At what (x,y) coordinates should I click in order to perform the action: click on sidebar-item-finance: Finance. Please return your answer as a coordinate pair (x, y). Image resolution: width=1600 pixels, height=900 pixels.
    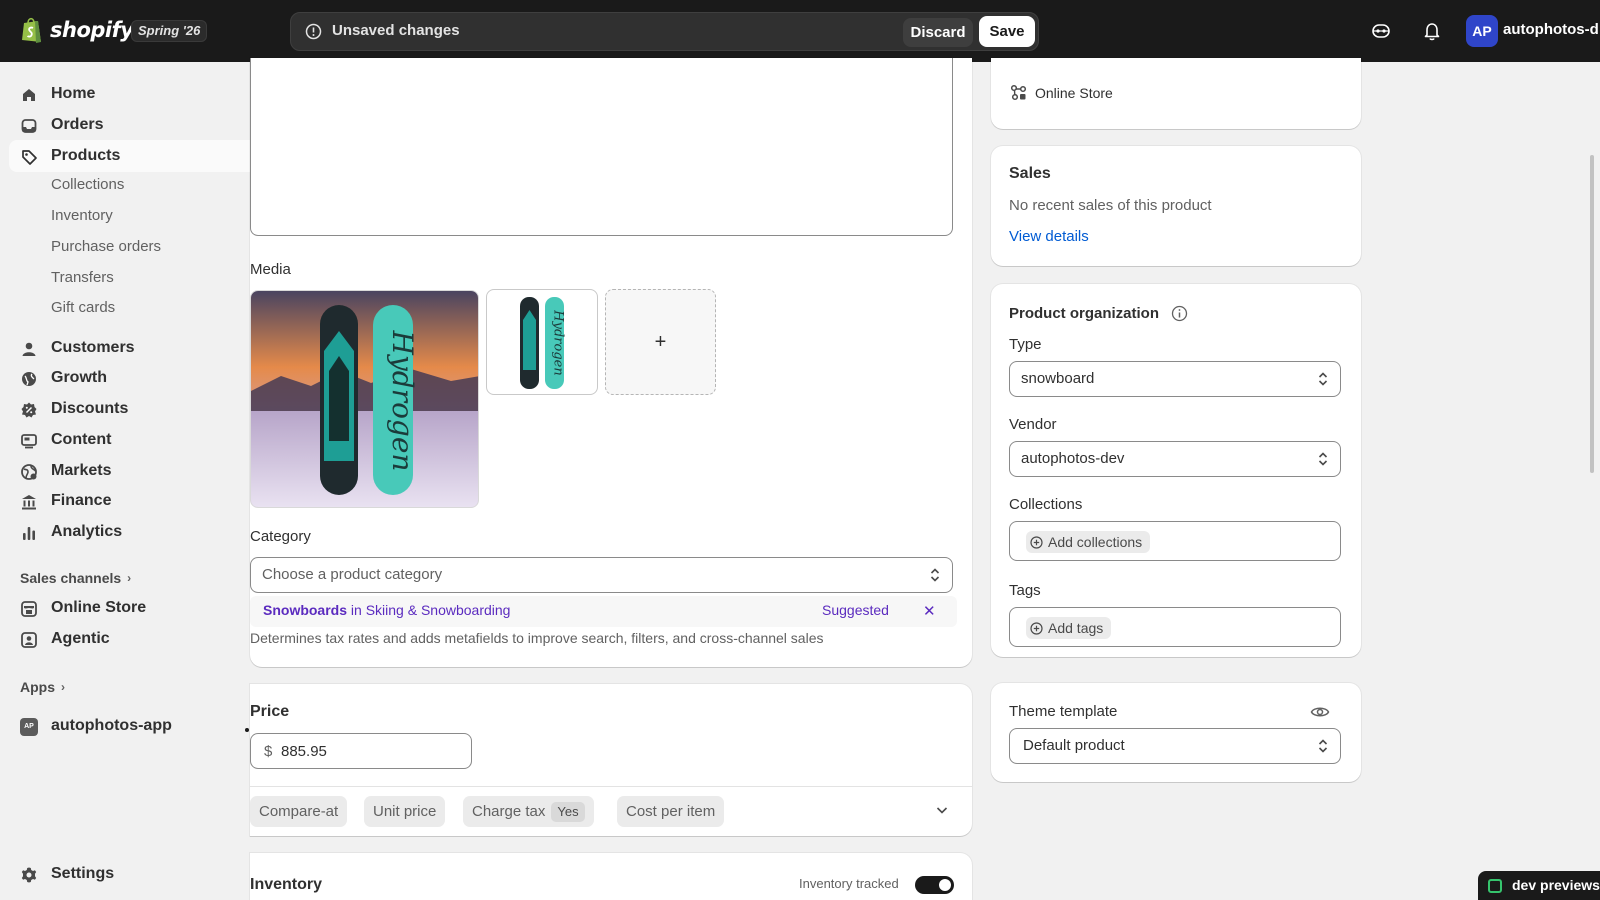
    Looking at the image, I should click on (129, 501).